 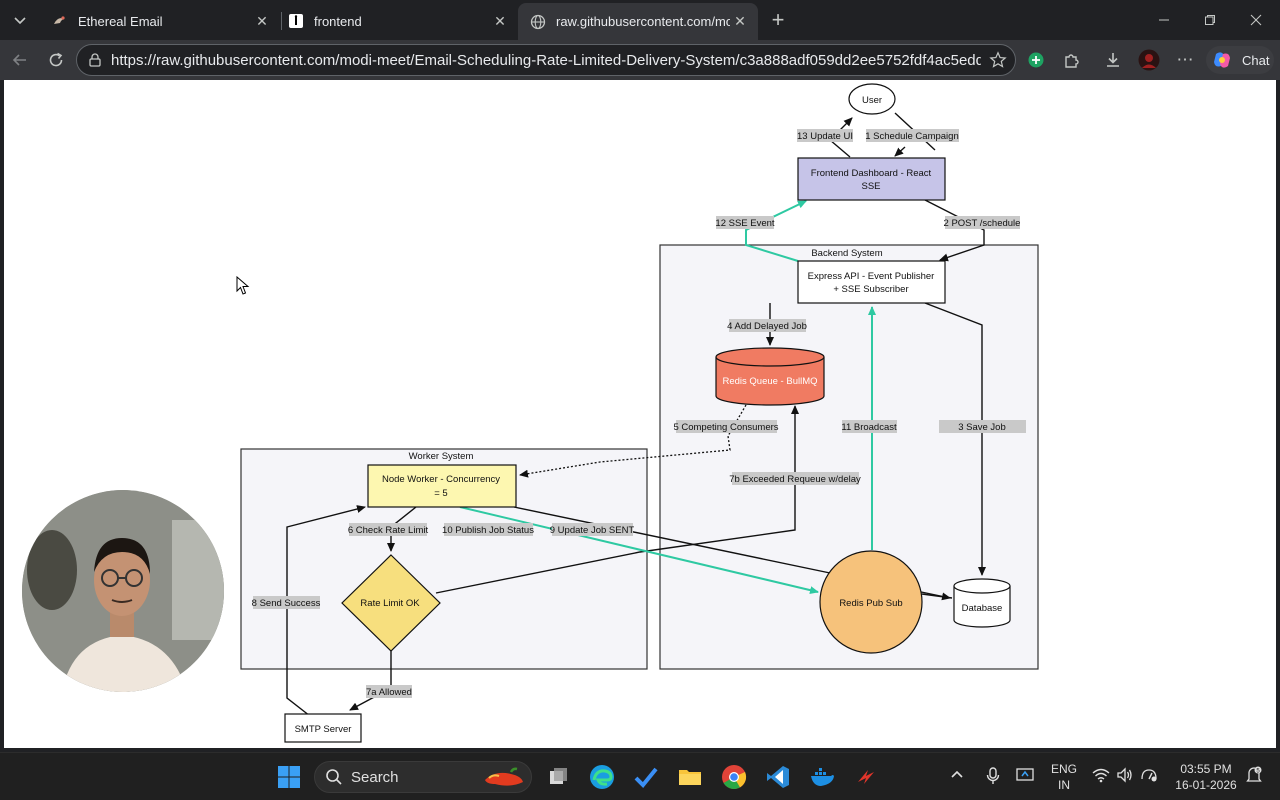 I want to click on smtp-label: SMTP Server, so click(x=323, y=729).